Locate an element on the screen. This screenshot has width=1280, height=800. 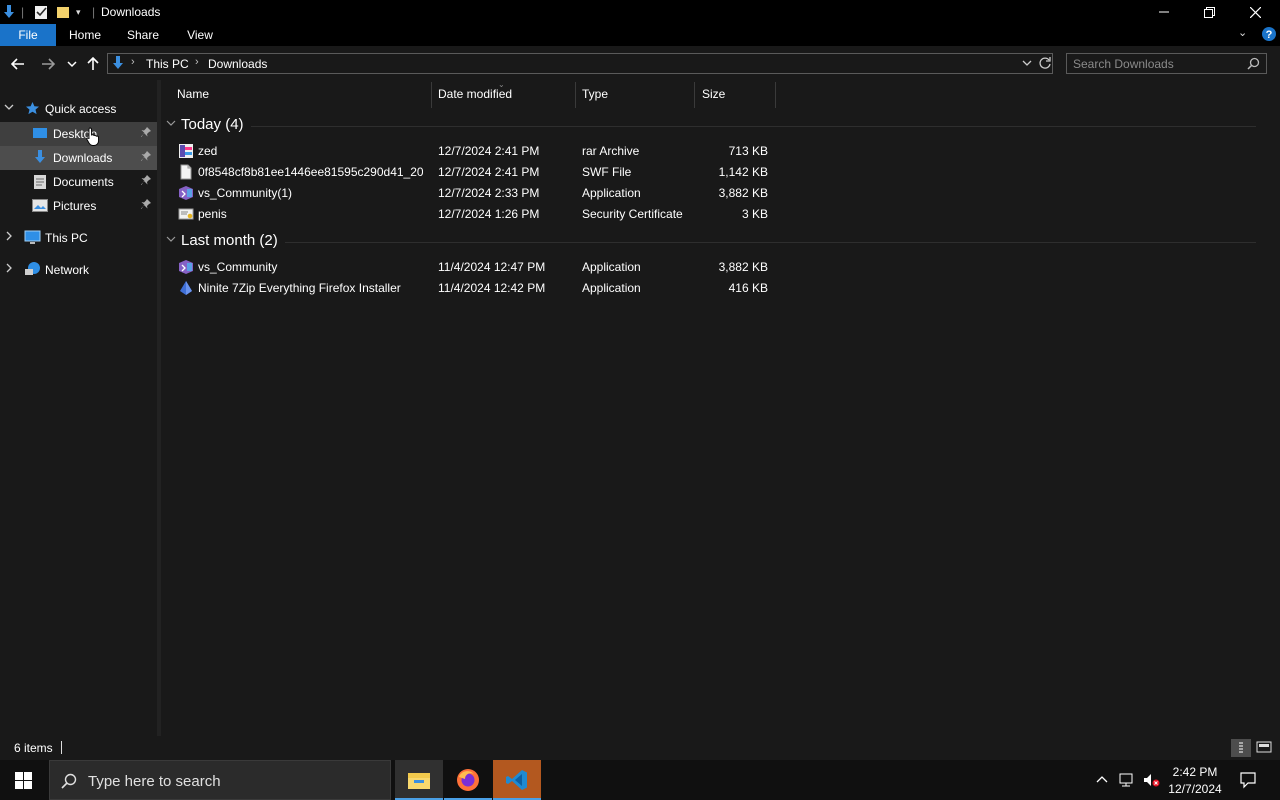
file-date: 11/4/2024 12:47 PM is located at coordinates (492, 267).